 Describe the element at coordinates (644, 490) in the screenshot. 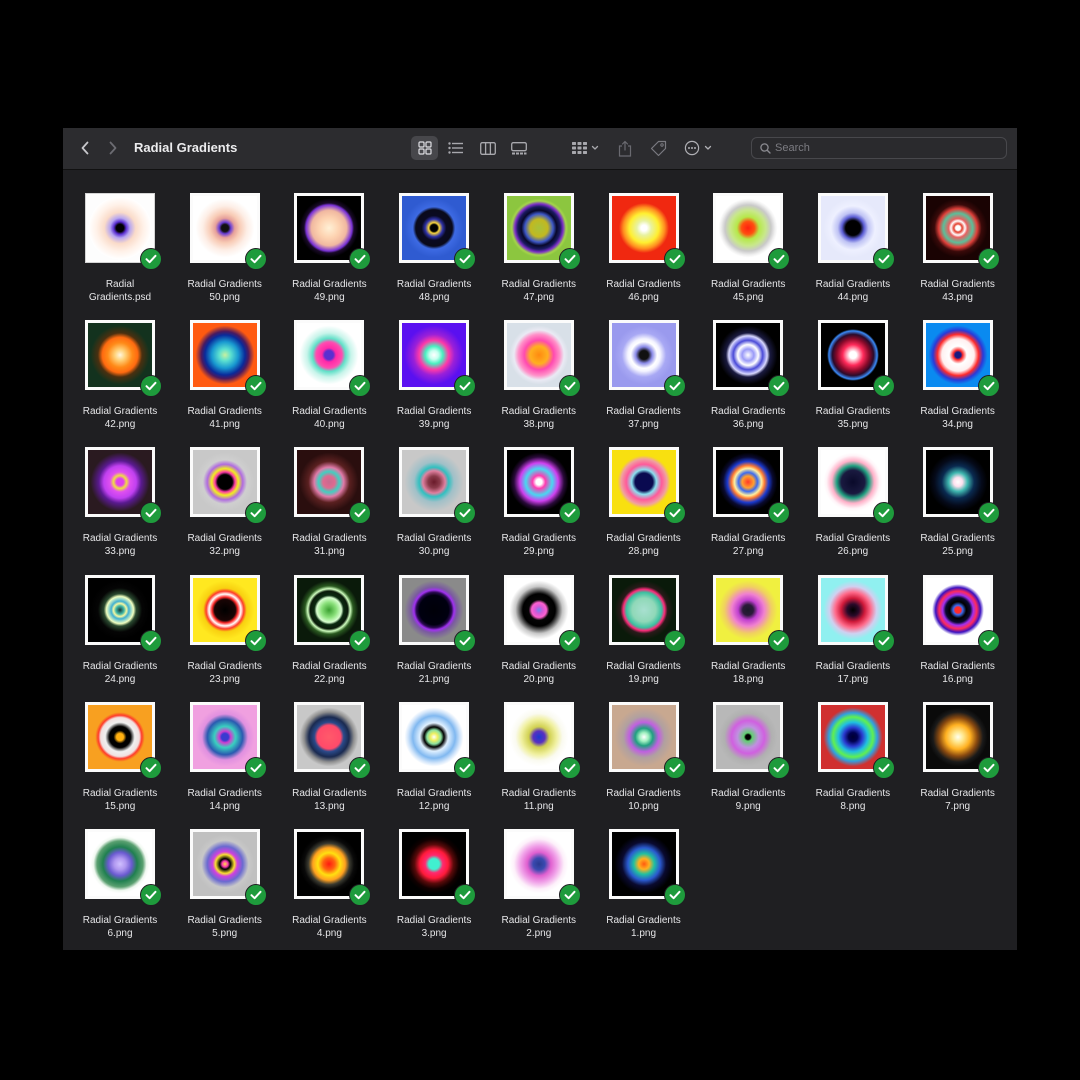

I see `file-item: Radial Gradients 28.png` at that location.